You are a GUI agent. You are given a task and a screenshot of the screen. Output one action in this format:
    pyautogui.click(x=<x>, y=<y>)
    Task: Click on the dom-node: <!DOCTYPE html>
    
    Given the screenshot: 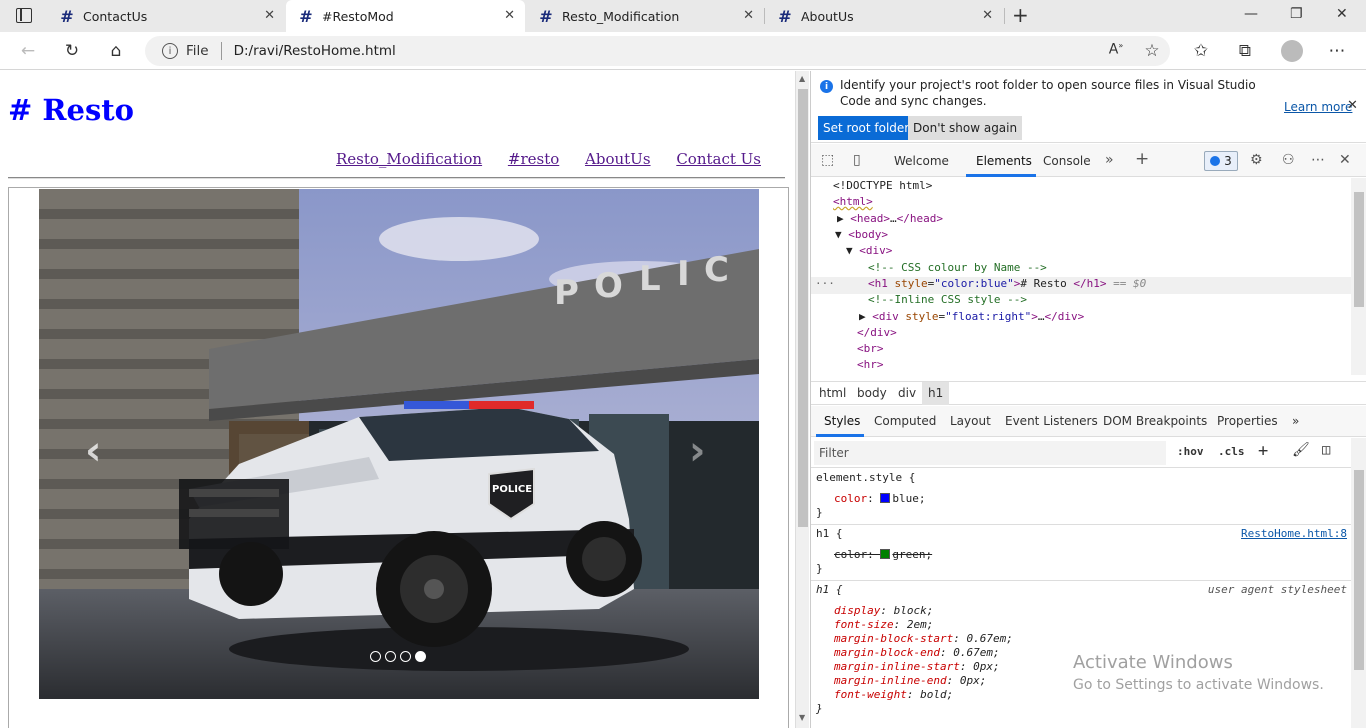 What is the action you would take?
    pyautogui.click(x=882, y=186)
    